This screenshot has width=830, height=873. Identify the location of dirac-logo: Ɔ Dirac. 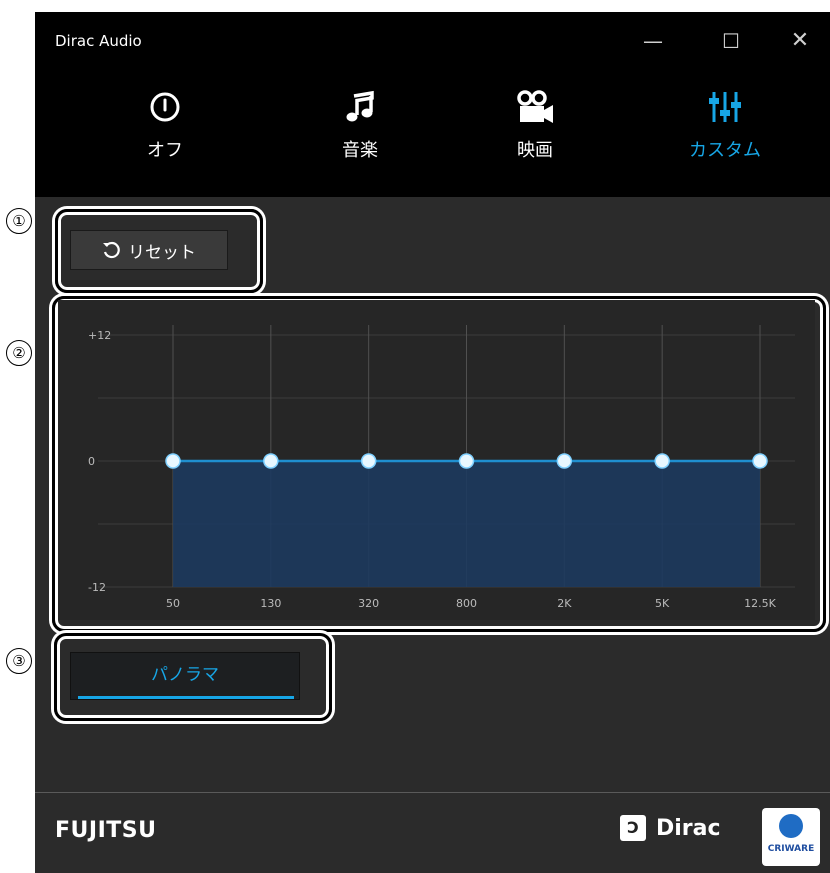
(670, 828).